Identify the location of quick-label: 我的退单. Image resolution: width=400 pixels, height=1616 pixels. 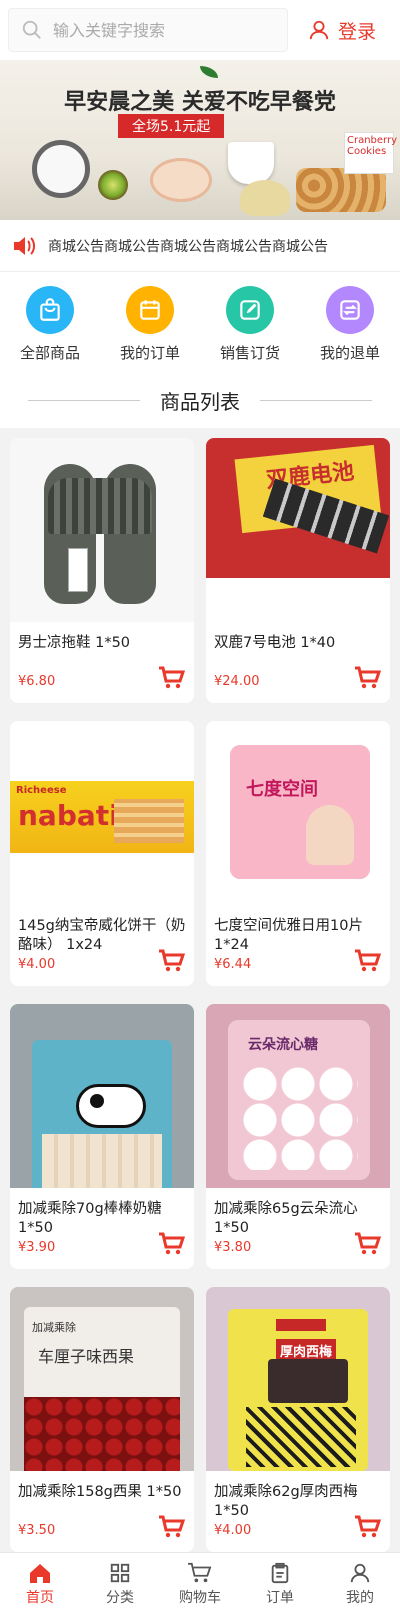
(349, 352).